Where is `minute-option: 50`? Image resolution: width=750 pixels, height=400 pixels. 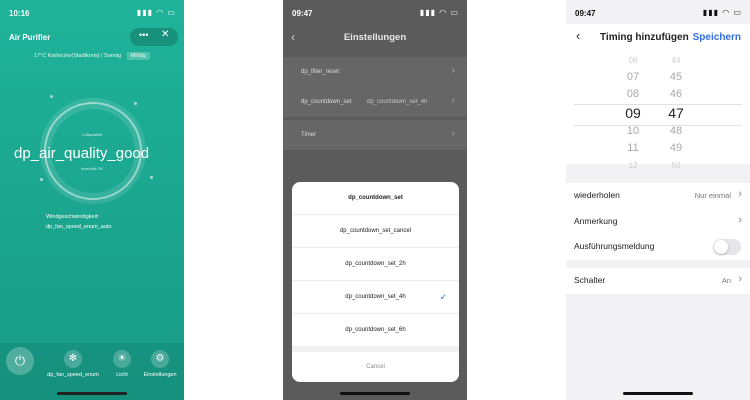
minute-option: 50 is located at coordinates (676, 165).